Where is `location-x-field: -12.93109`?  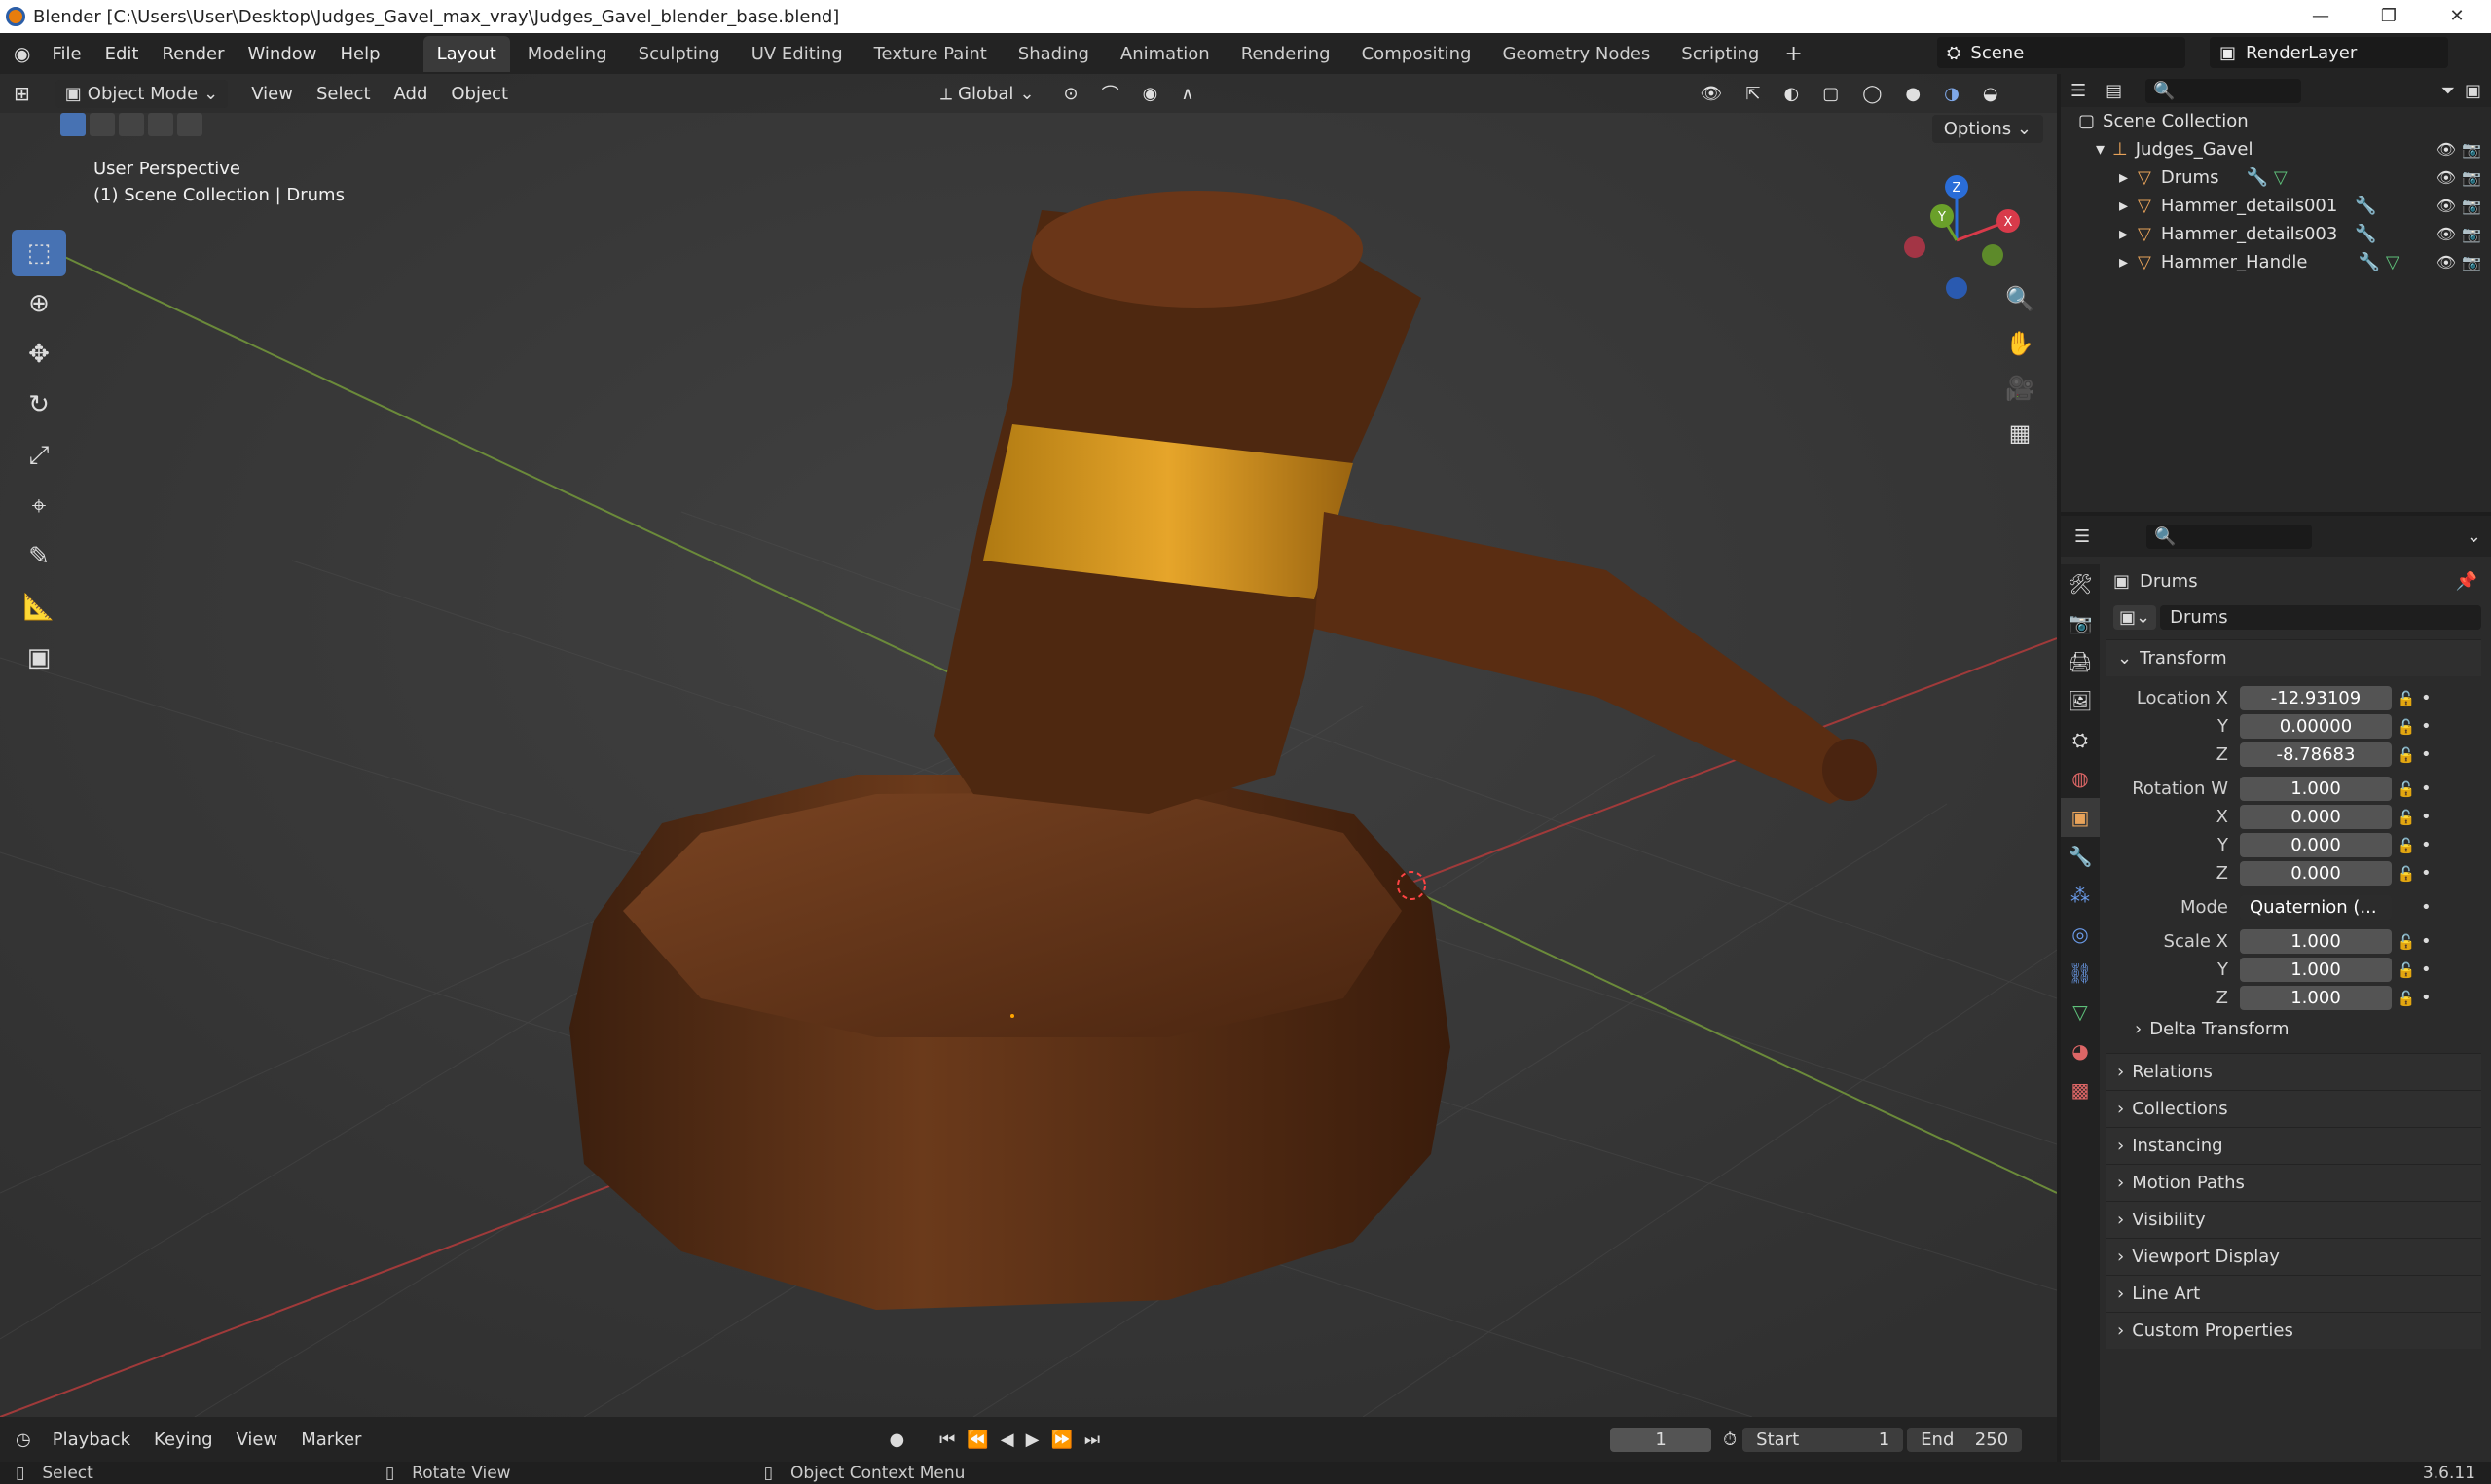
location-x-field: -12.93109 is located at coordinates (2316, 698).